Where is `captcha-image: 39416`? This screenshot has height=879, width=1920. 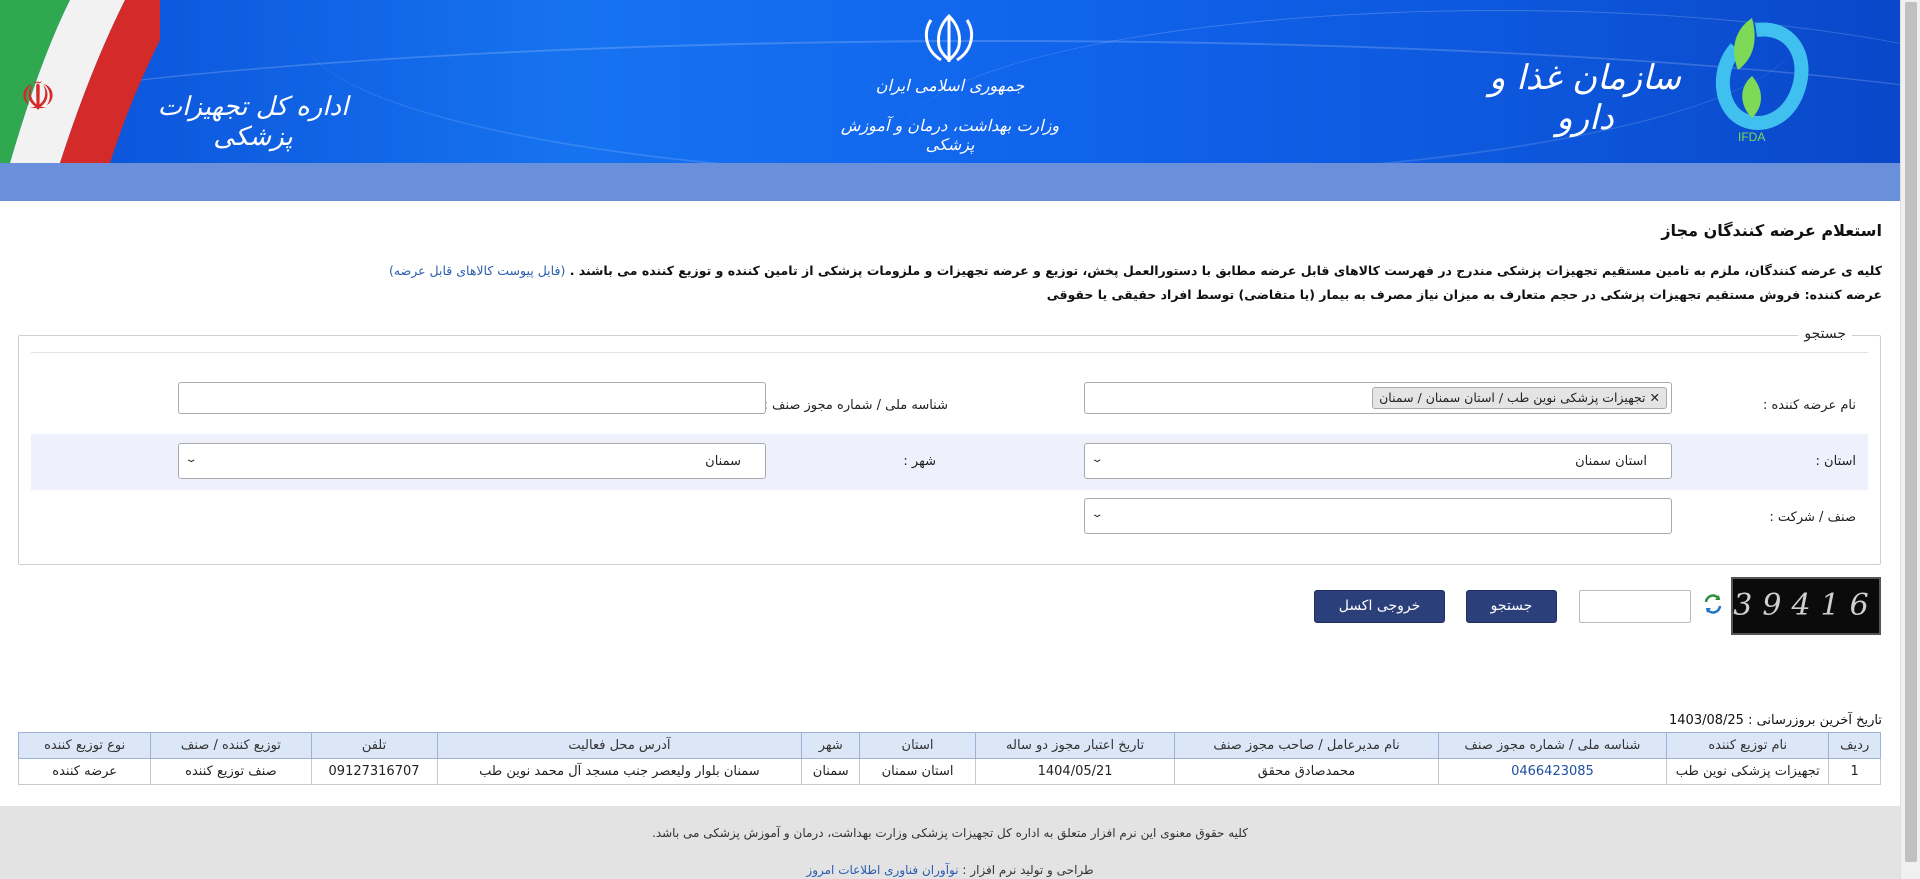
captcha-image: 39416 is located at coordinates (1806, 606).